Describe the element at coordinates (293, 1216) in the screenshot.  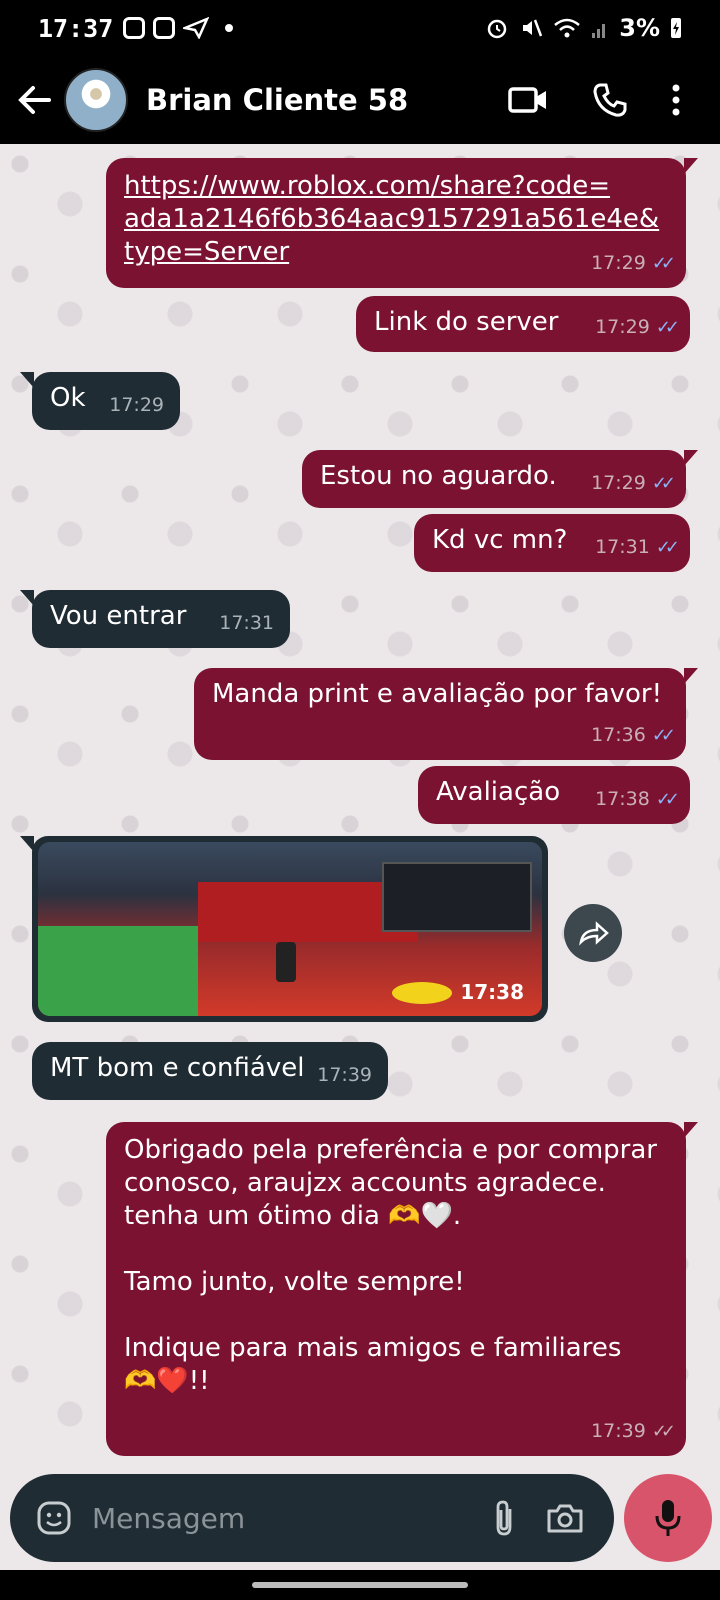
I see `message-line: tenha um ótimo dia 🫶🤍.` at that location.